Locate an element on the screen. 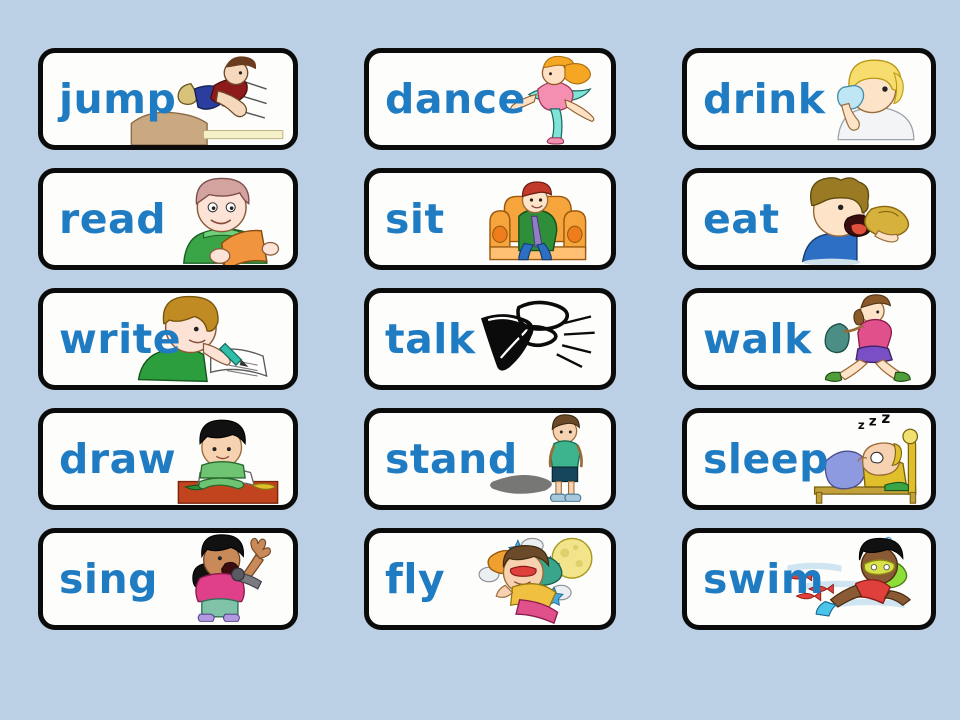 The width and height of the screenshot is (960, 720). flashcard-sit: sit is located at coordinates (490, 219).